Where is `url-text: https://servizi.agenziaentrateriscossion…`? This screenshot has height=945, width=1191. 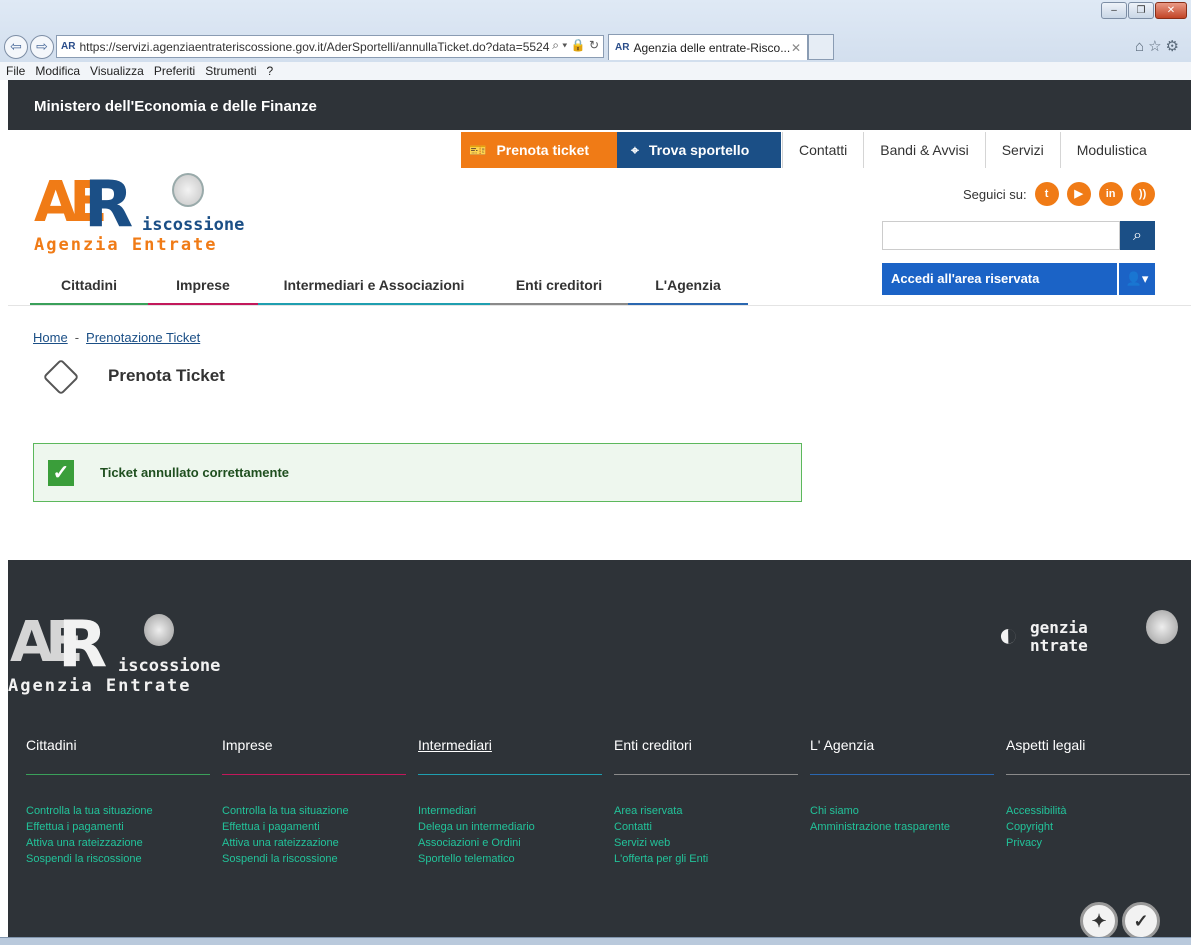 url-text: https://servizi.agenziaentrateriscossion… is located at coordinates (314, 47).